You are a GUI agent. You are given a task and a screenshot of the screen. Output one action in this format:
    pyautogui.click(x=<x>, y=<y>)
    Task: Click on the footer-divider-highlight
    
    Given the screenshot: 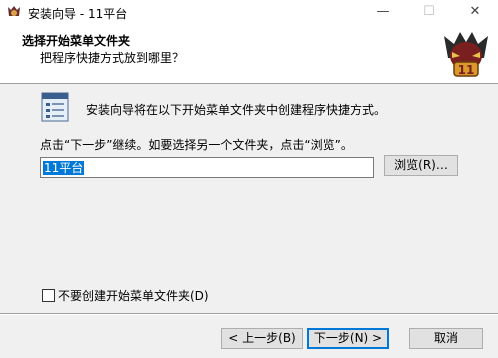 What is the action you would take?
    pyautogui.click(x=249, y=314)
    